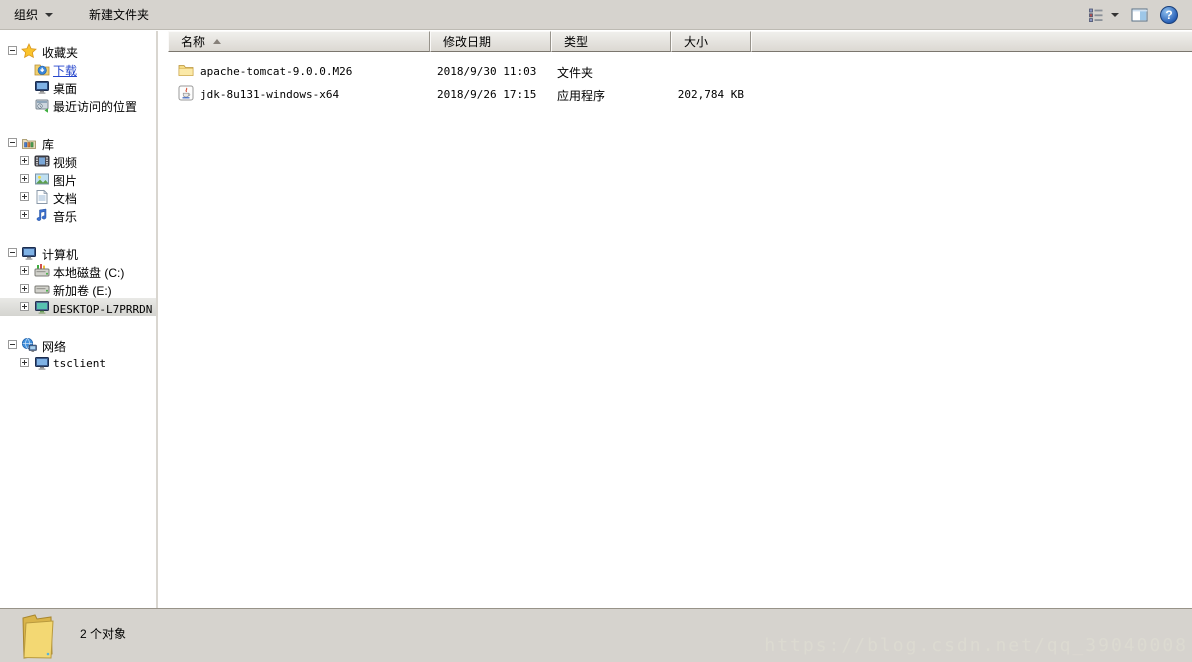 The width and height of the screenshot is (1192, 662). Describe the element at coordinates (487, 71) in the screenshot. I see `file-date: 2018/9/30 11:03` at that location.